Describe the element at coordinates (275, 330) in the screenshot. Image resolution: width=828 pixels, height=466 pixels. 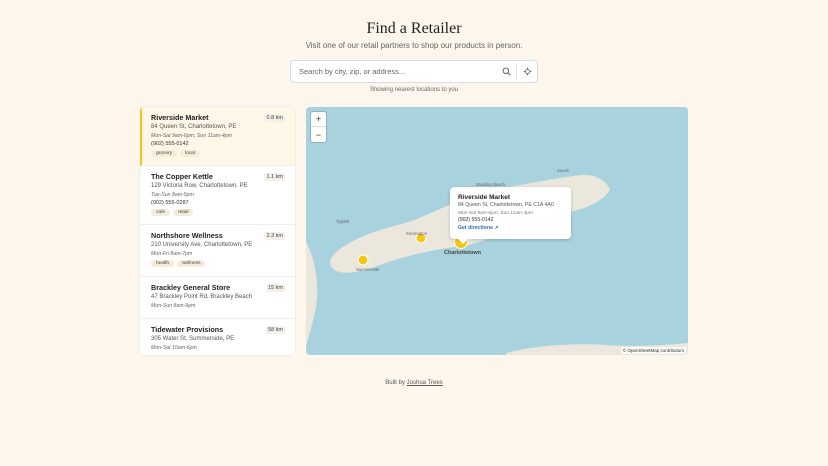
I see `distance-badge: 58 km` at that location.